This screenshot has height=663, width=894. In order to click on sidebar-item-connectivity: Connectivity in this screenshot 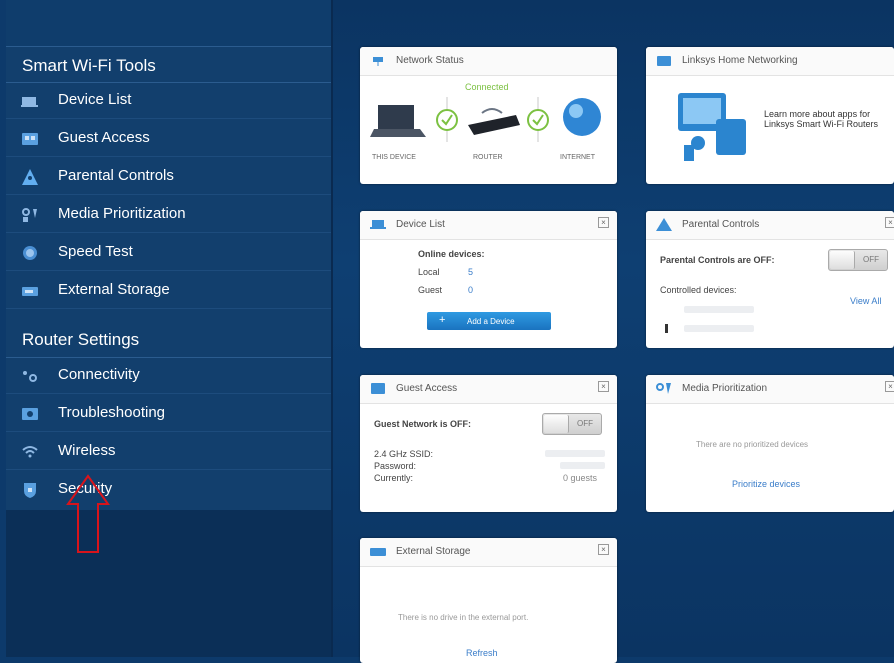, I will do `click(168, 376)`.